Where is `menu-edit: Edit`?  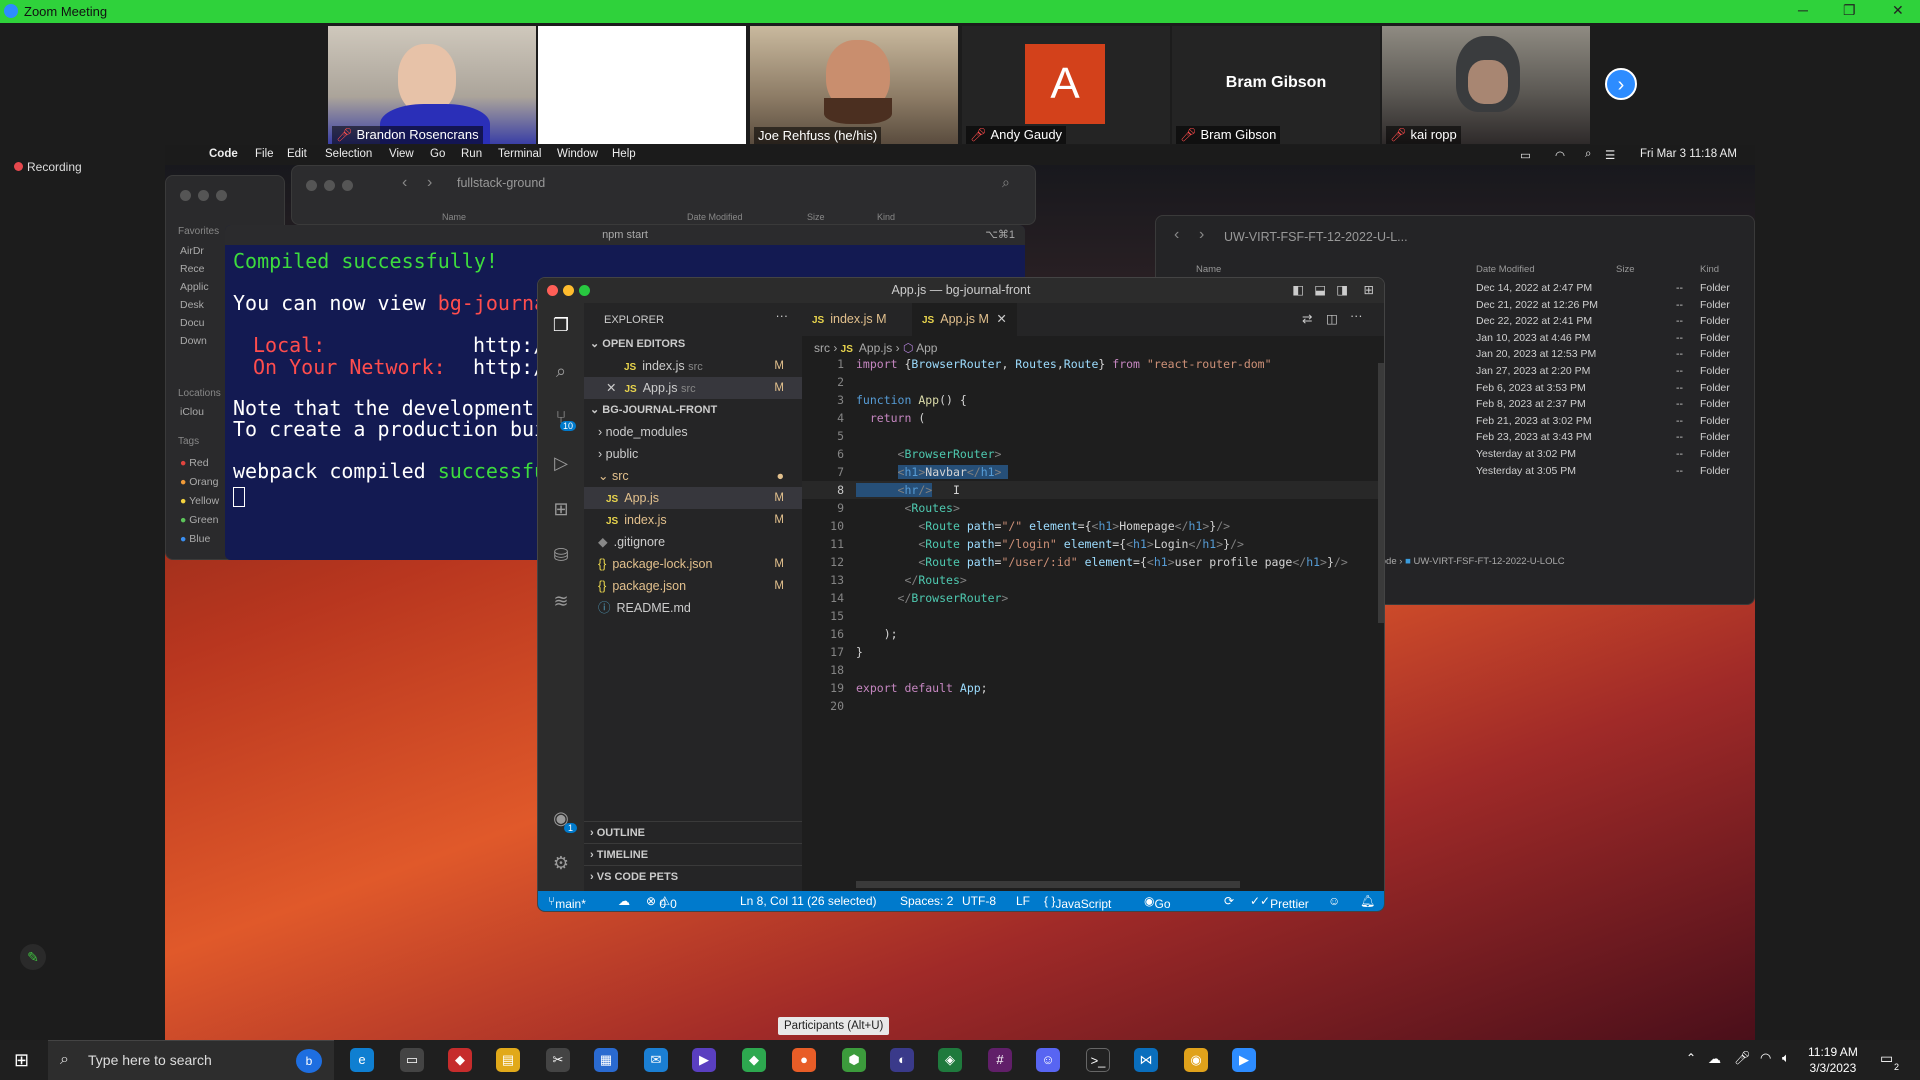
menu-edit: Edit is located at coordinates (297, 154).